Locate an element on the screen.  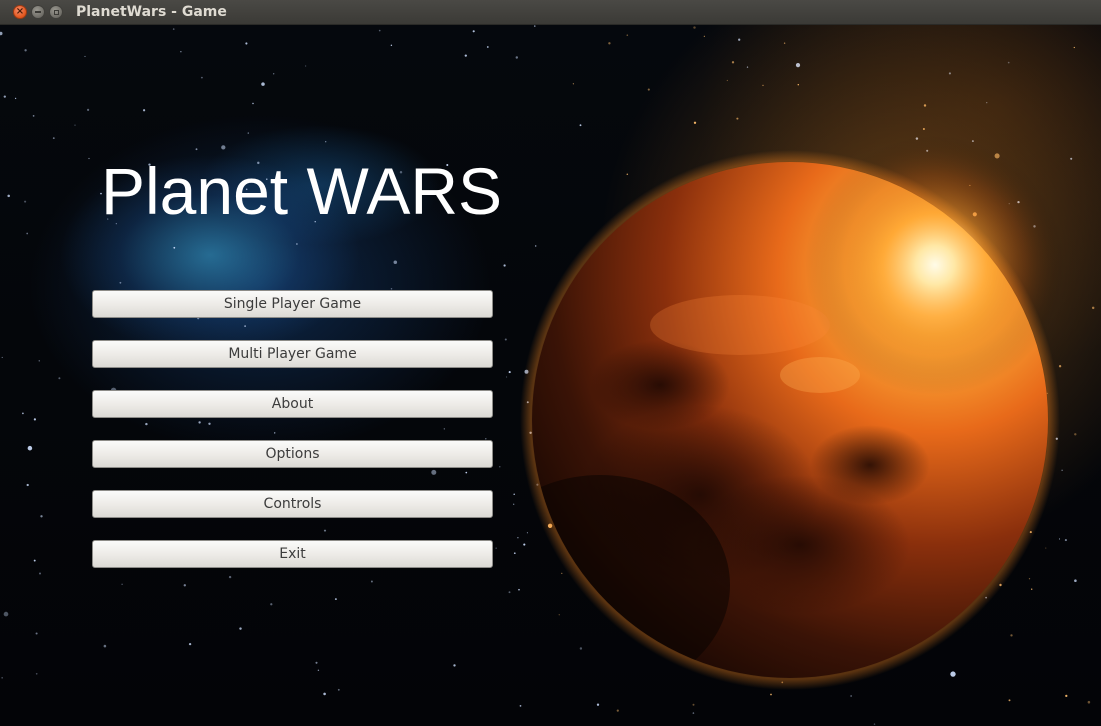
window-title: PlanetWars - Game is located at coordinates (151, 12).